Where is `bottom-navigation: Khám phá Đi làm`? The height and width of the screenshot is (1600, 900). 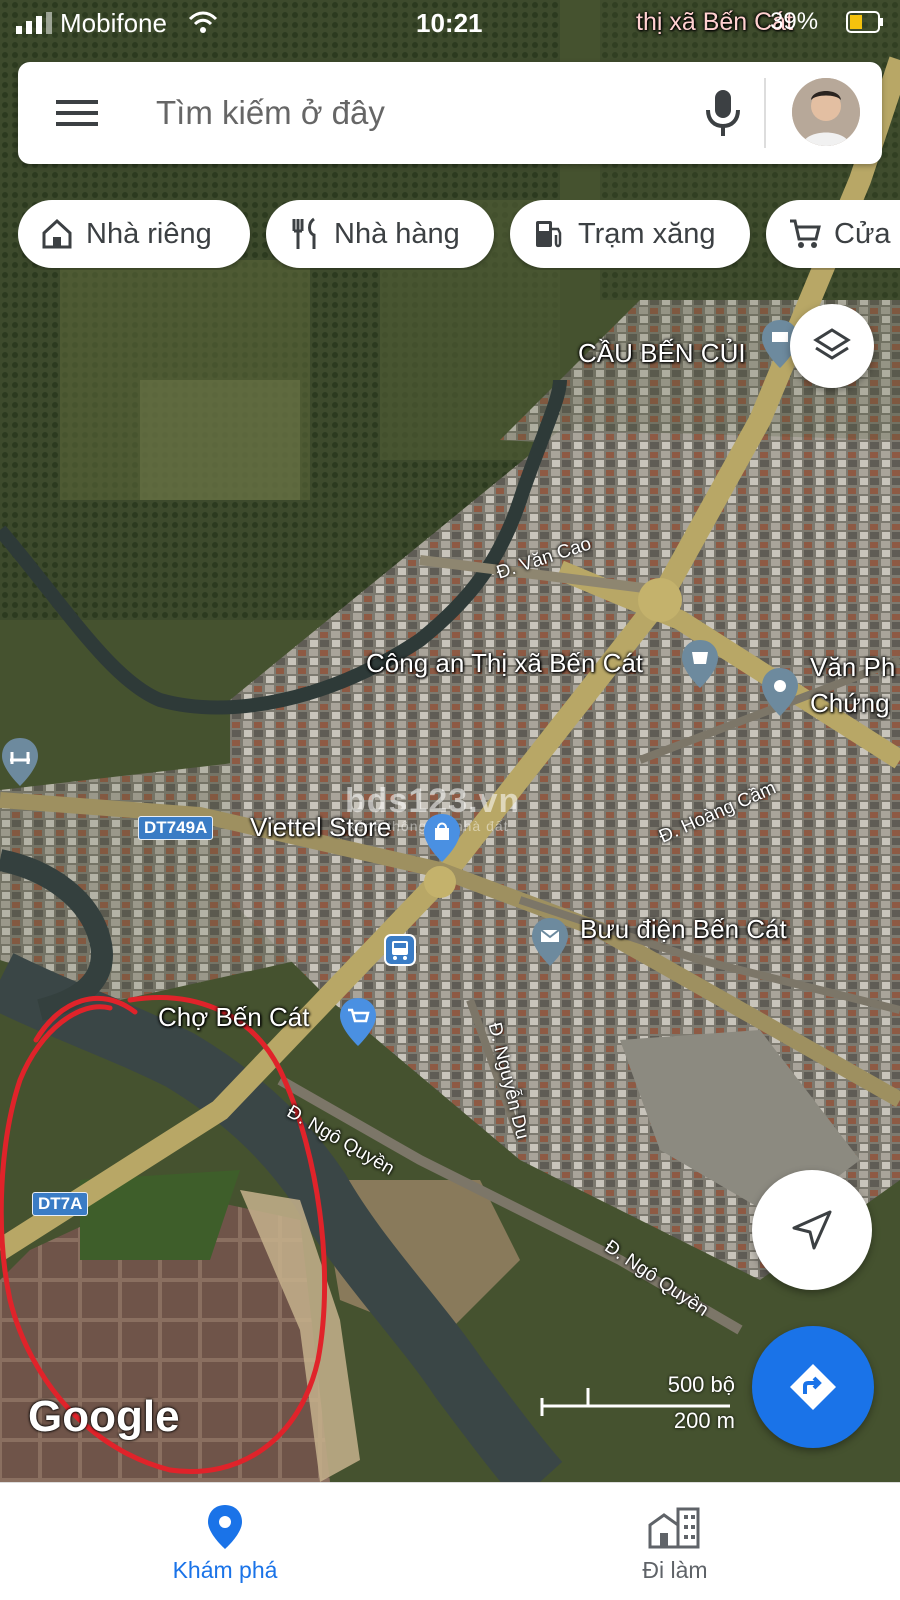 bottom-navigation: Khám phá Đi làm is located at coordinates (450, 1541).